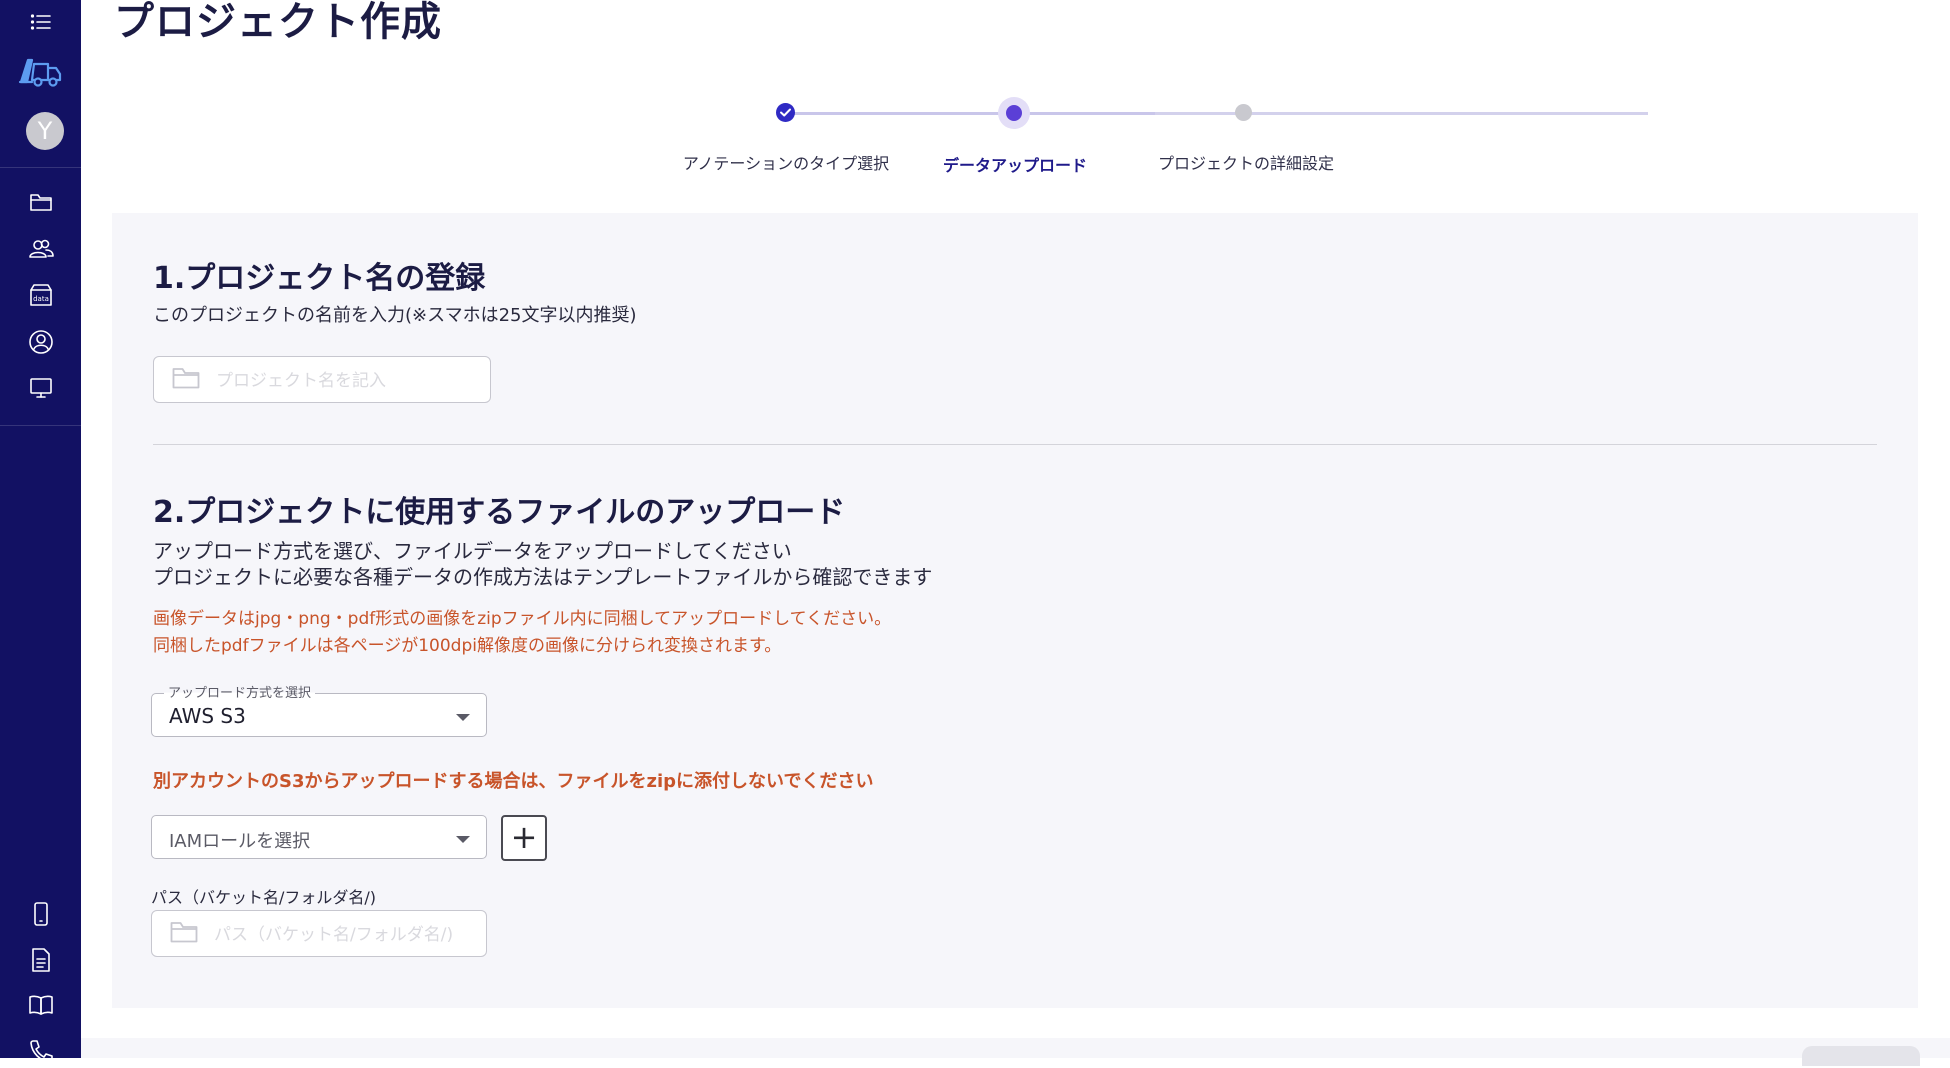 The height and width of the screenshot is (1068, 1950). What do you see at coordinates (41, 914) in the screenshot?
I see `phone-icon` at bounding box center [41, 914].